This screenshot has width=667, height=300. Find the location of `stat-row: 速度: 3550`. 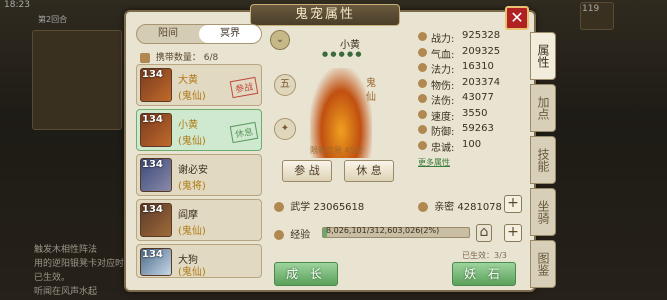

stat-row: 速度: 3550 is located at coordinates (473, 116).